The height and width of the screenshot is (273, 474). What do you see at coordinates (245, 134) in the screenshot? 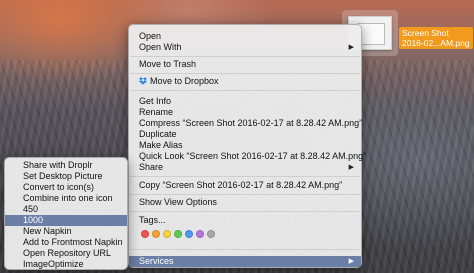
I see `menu-item-duplicate: Duplicate` at bounding box center [245, 134].